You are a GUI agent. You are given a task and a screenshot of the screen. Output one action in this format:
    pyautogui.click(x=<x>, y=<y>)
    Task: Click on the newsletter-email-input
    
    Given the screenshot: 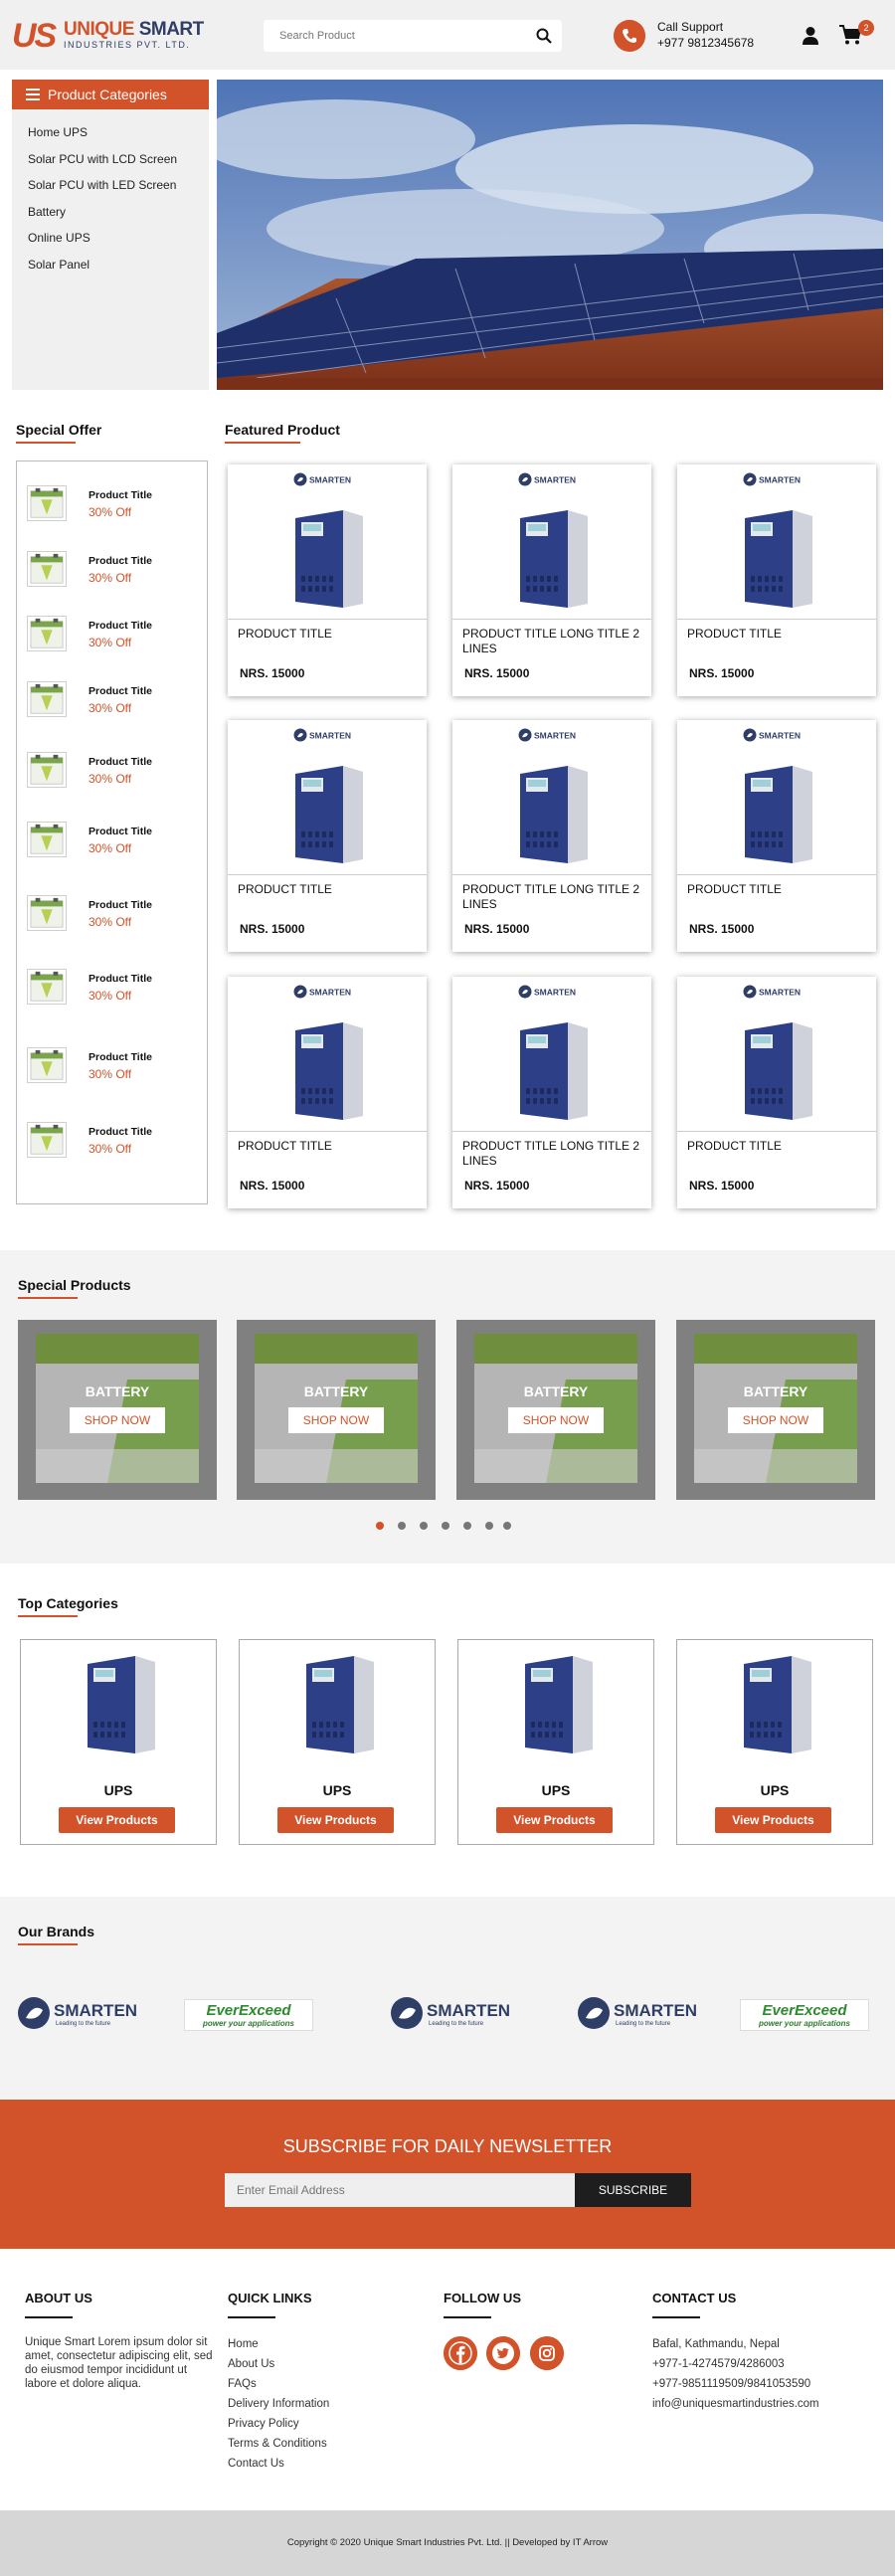 What is the action you would take?
    pyautogui.click(x=400, y=2190)
    